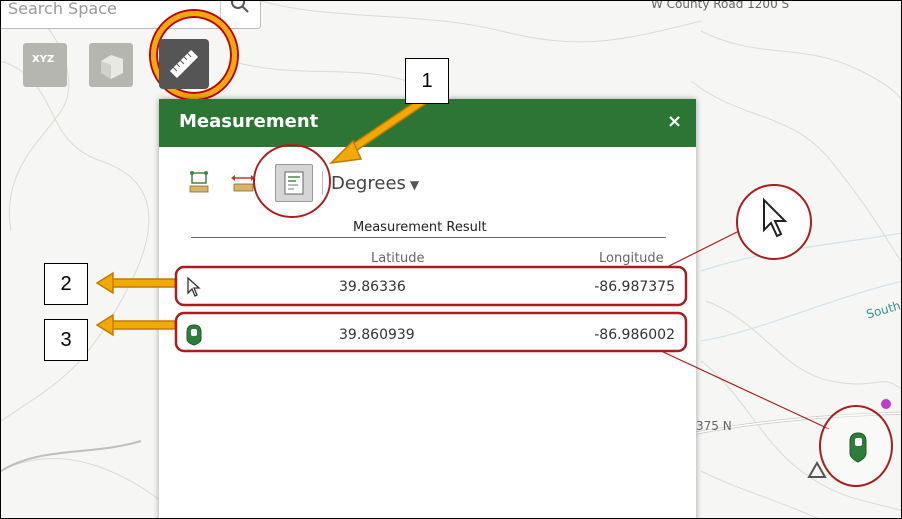  I want to click on marker-zoom-circle, so click(856, 446).